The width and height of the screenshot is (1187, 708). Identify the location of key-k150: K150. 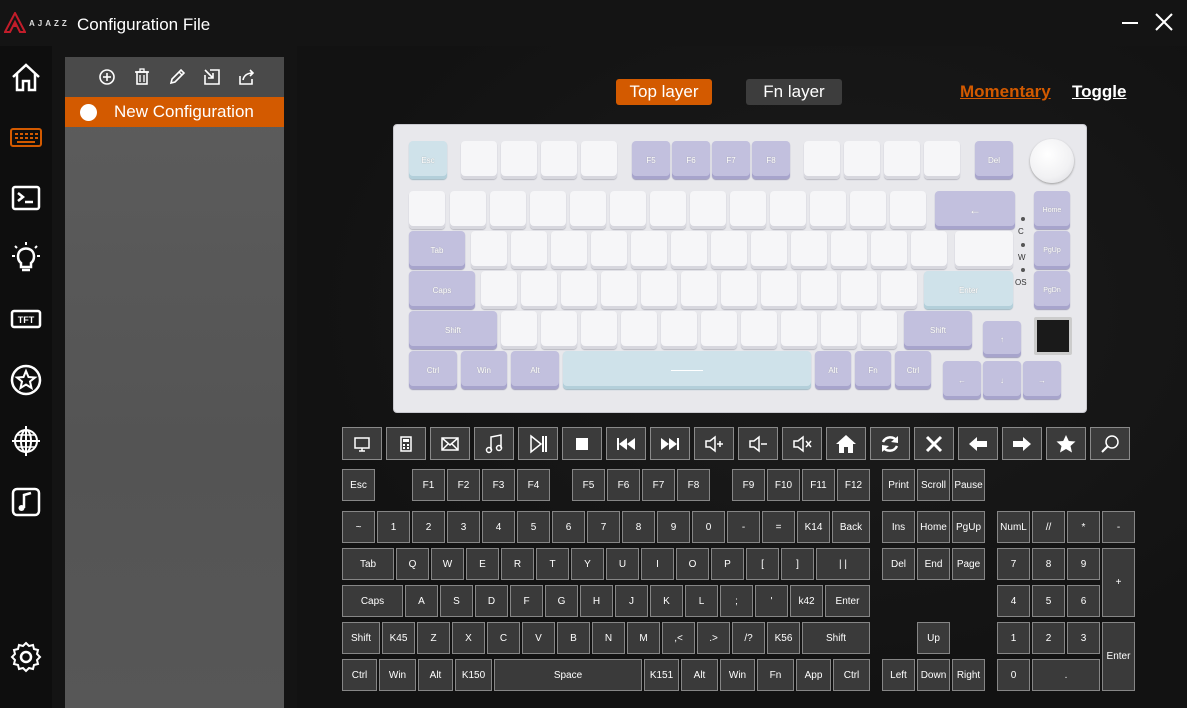
(473, 675).